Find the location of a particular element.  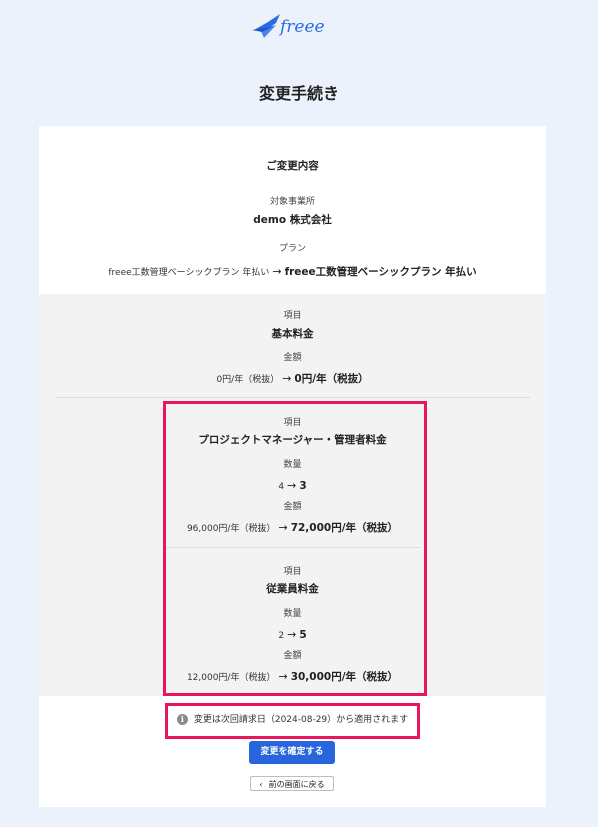

confirm-button: 変更を確定する is located at coordinates (292, 752).